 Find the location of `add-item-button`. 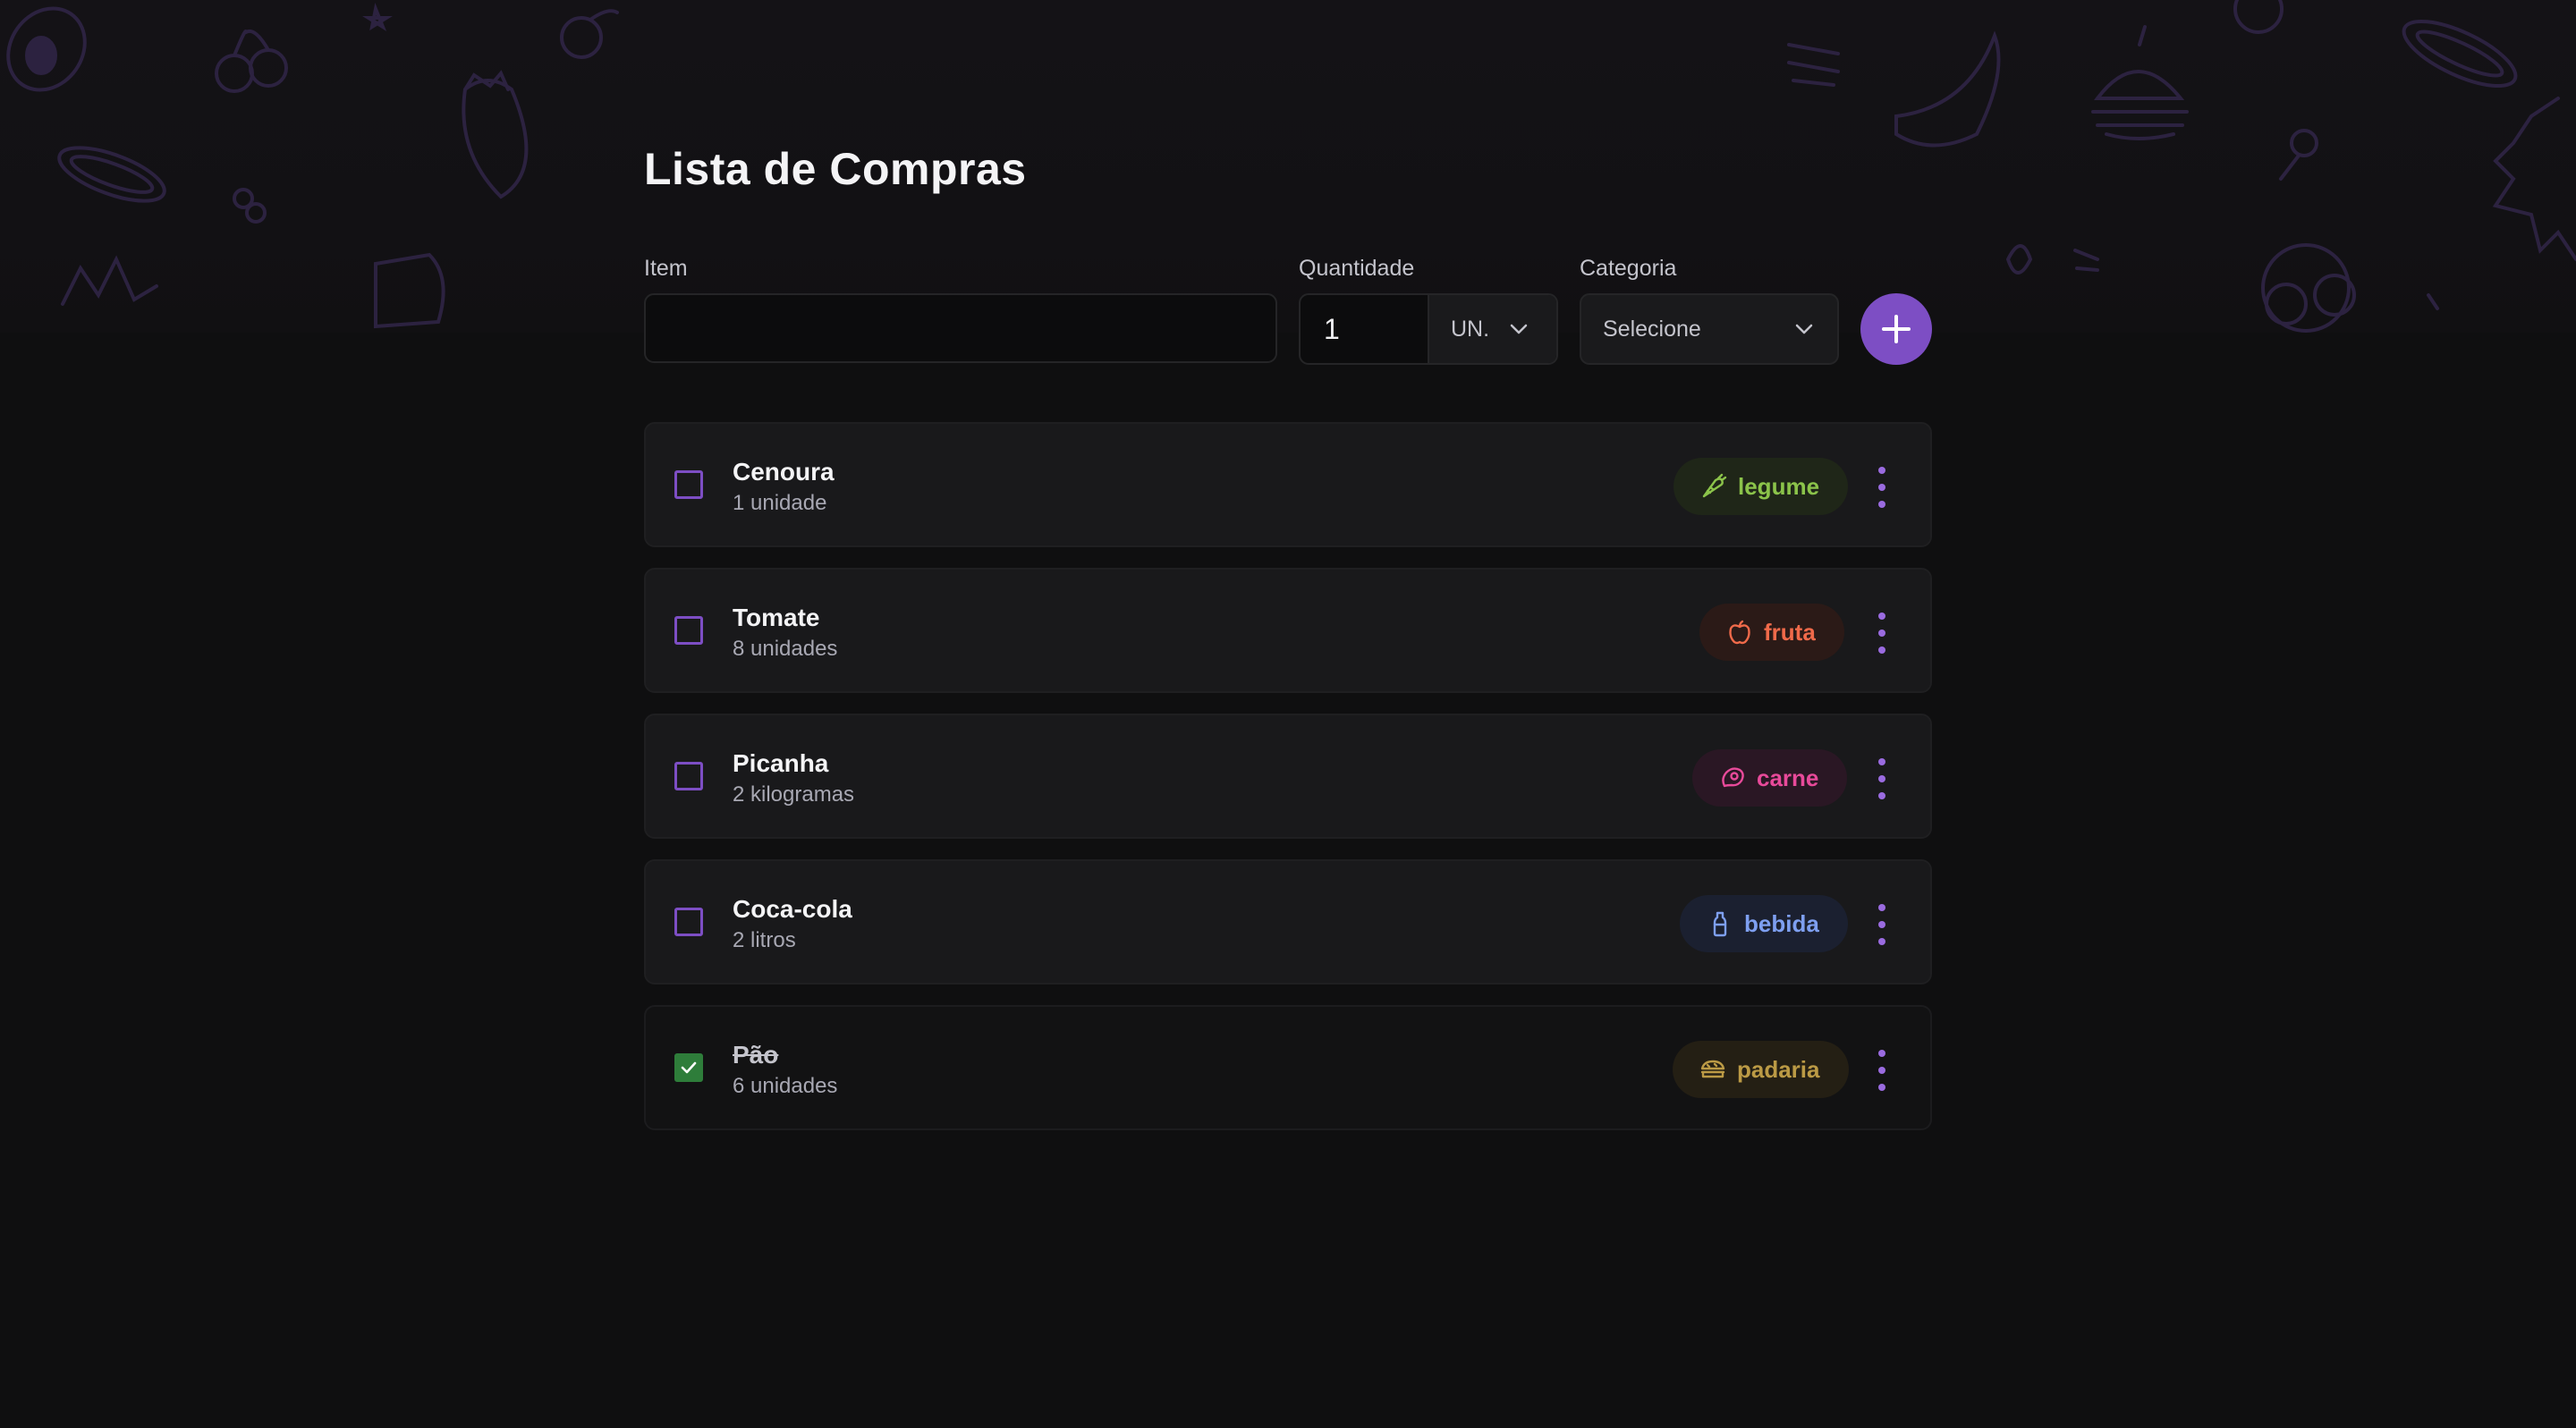

add-item-button is located at coordinates (1896, 329).